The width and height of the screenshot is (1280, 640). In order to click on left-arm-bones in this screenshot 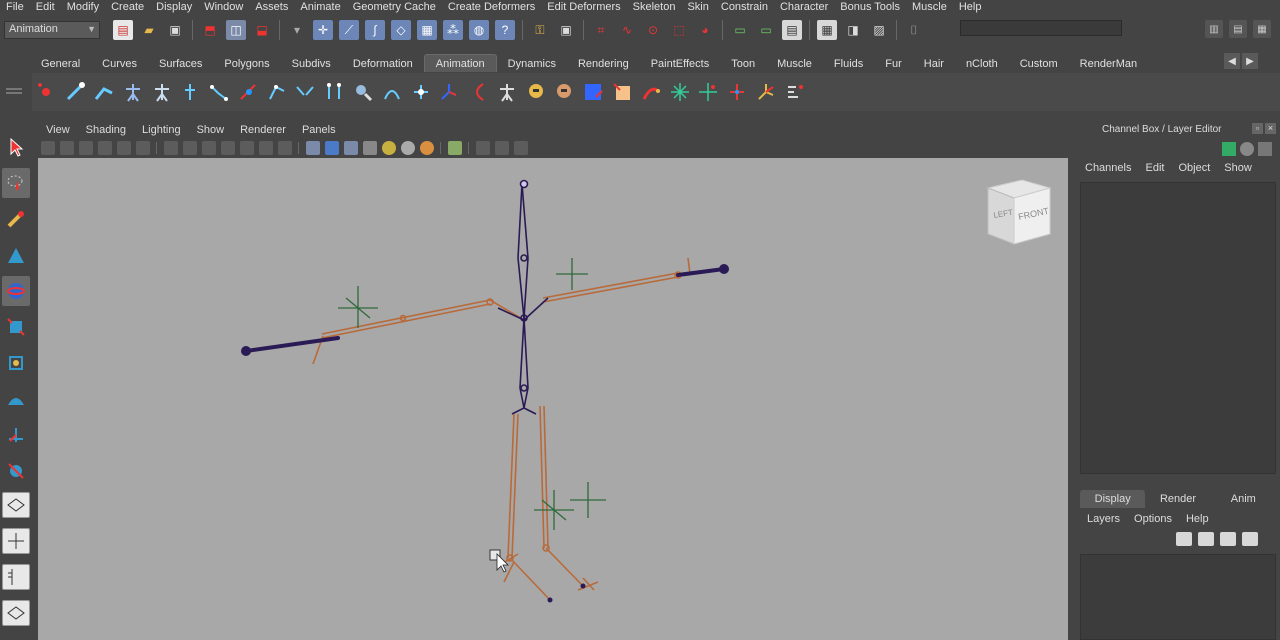, I will do `click(418, 331)`.